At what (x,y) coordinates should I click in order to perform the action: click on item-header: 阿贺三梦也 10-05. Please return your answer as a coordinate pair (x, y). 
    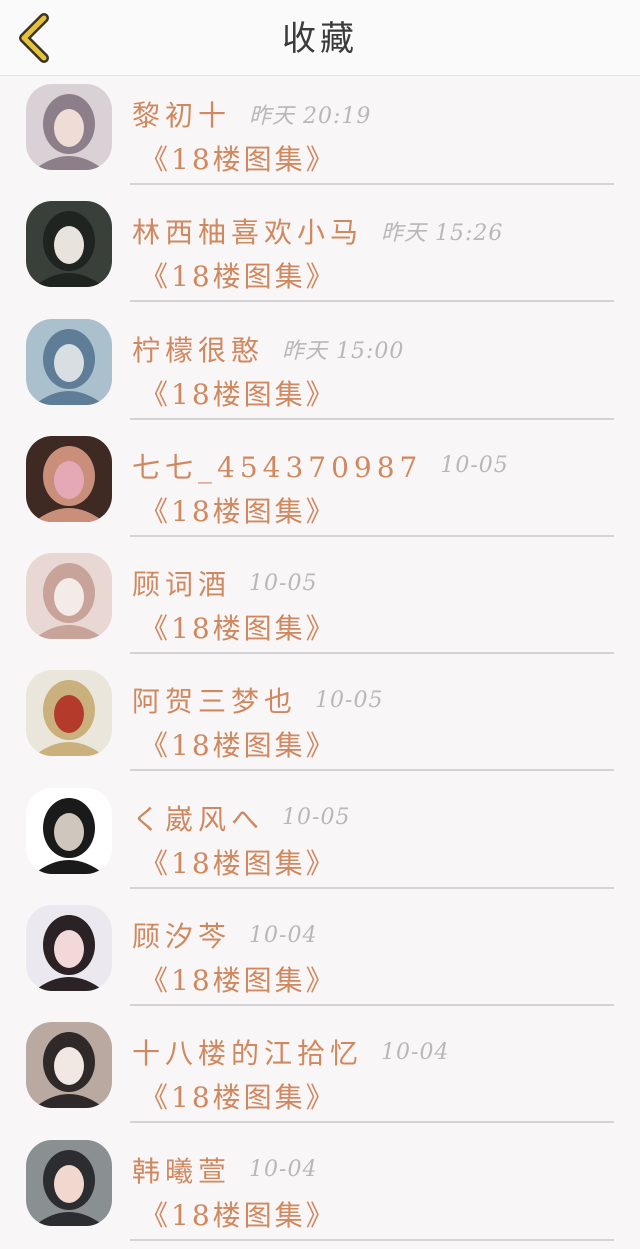
    Looking at the image, I should click on (257, 700).